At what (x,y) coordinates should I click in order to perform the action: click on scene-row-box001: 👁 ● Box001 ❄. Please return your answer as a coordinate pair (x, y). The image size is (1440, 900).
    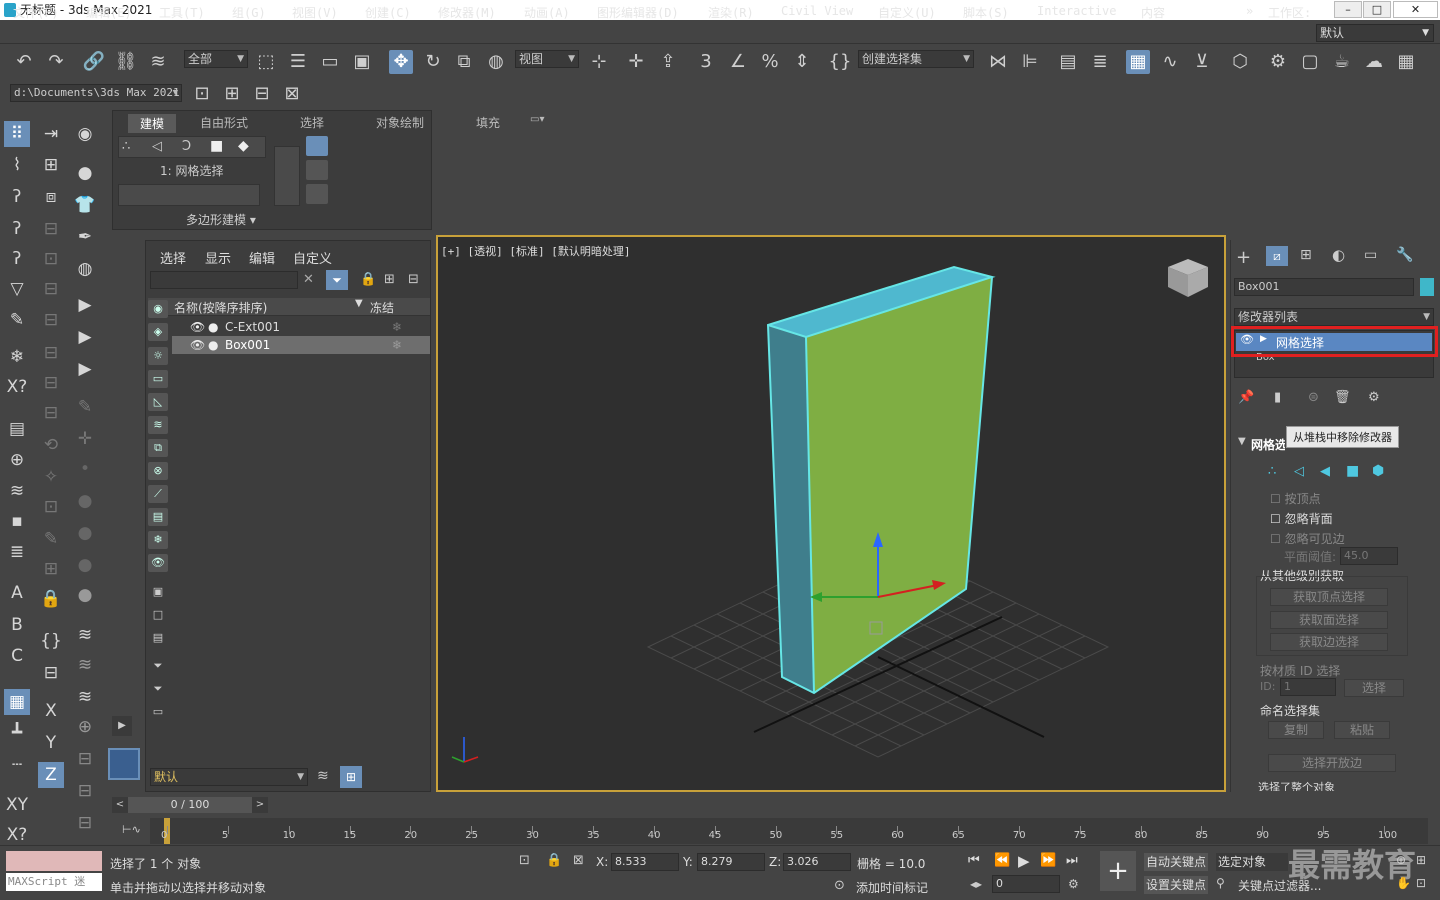
    Looking at the image, I should click on (301, 345).